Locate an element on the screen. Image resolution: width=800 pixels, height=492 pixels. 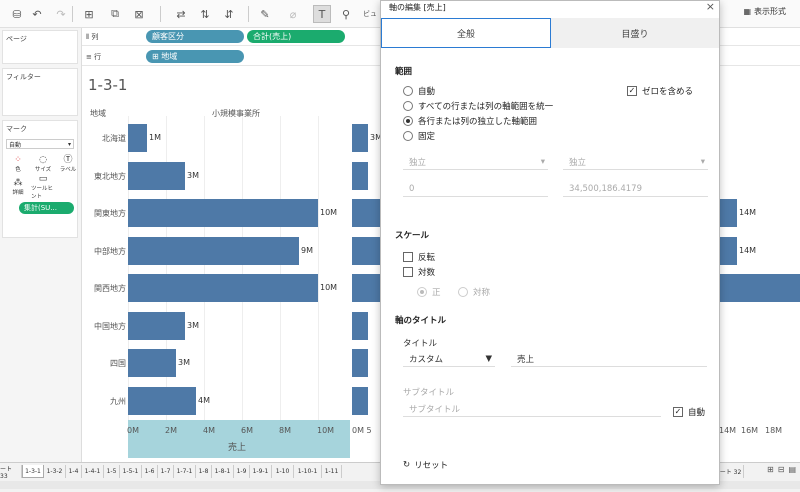
range-fixed-radio: 固定 is located at coordinates (419, 136).